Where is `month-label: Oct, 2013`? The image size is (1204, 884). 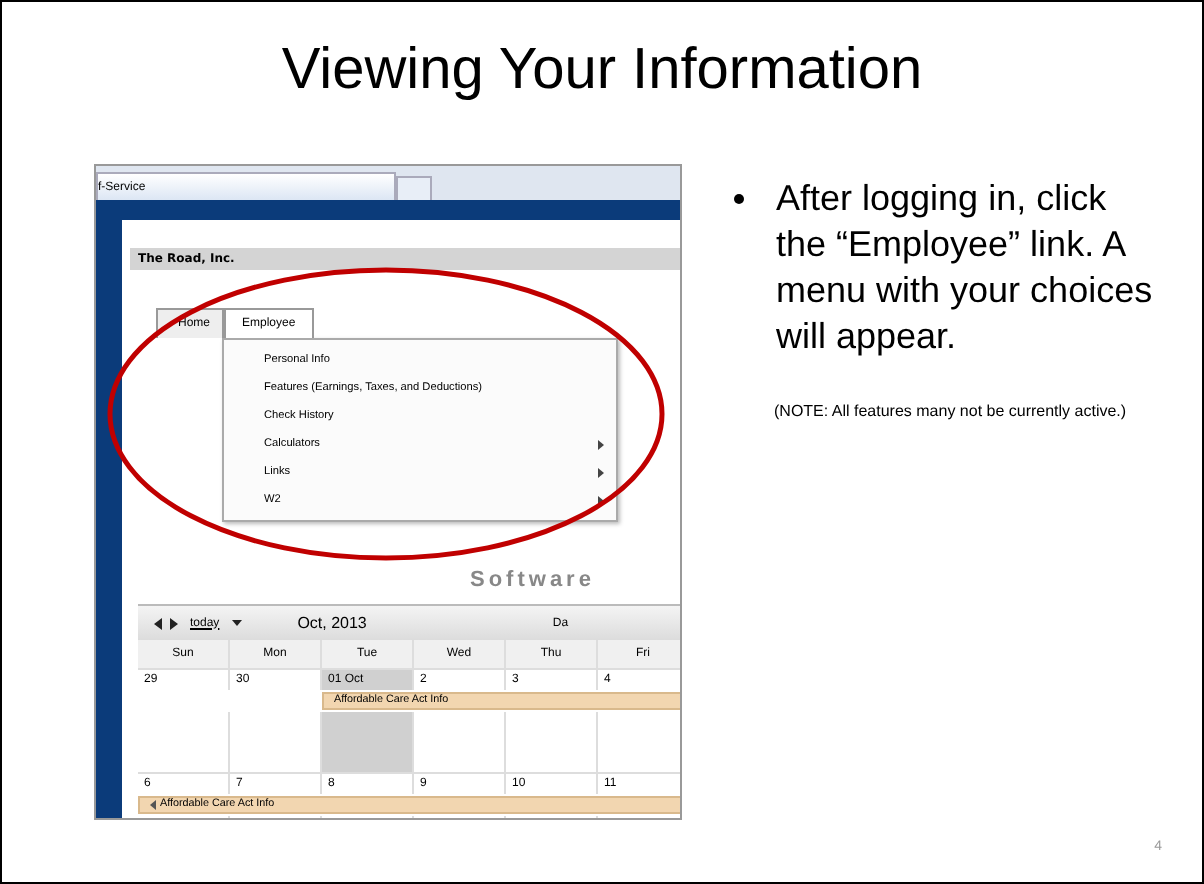 month-label: Oct, 2013 is located at coordinates (332, 623).